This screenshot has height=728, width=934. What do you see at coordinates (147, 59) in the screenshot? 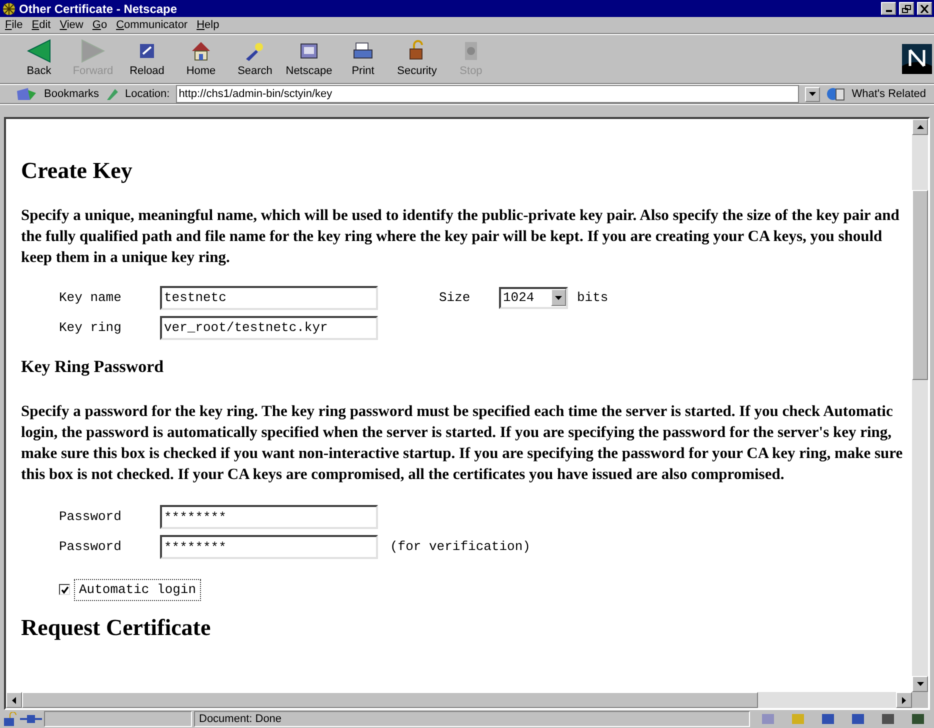
I see `toolbar-button: Reload` at bounding box center [147, 59].